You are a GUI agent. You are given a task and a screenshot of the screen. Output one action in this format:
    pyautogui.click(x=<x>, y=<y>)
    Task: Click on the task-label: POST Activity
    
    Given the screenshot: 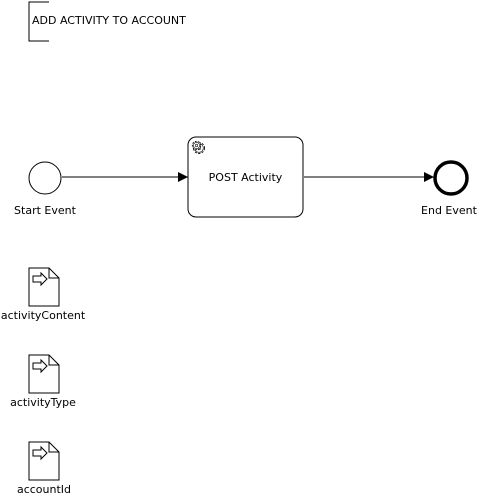 What is the action you would take?
    pyautogui.click(x=246, y=177)
    